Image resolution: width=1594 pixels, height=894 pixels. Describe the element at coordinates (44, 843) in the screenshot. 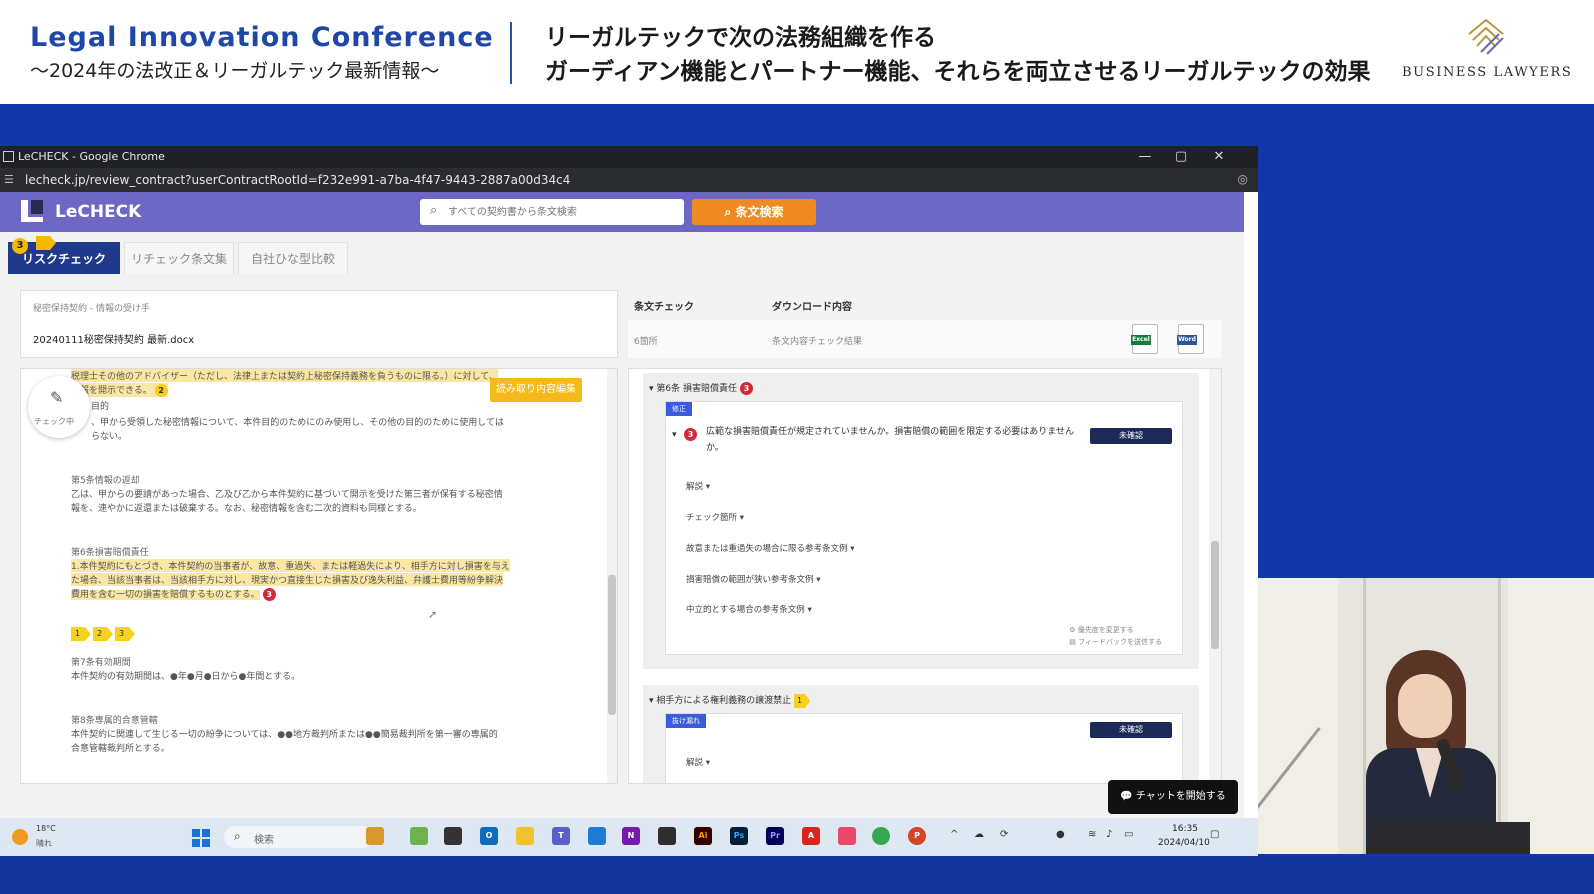

I see `weather-desc: 晴れ` at that location.